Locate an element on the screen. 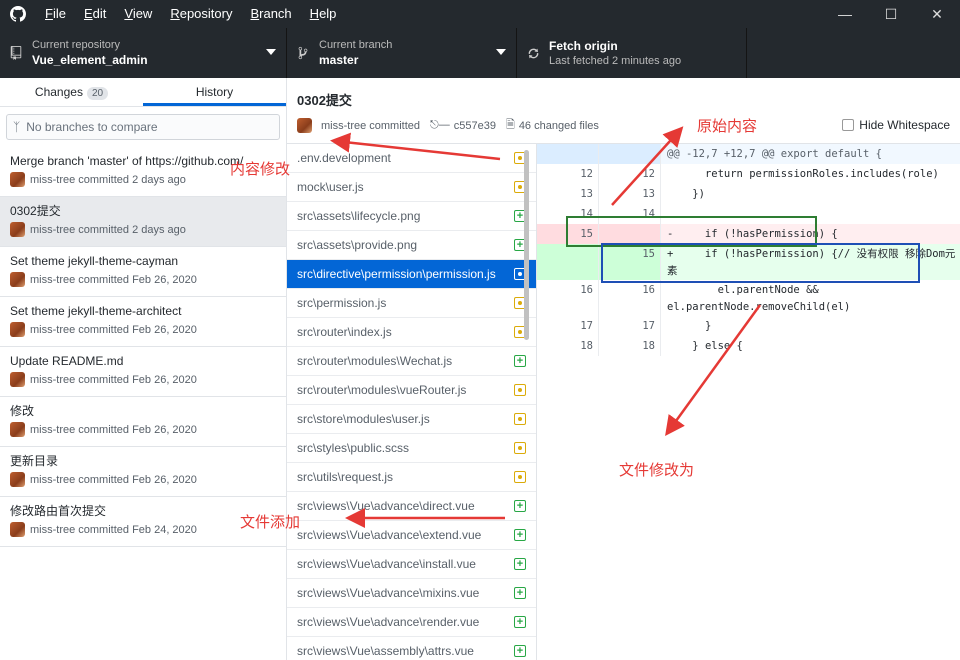  maximize-icon: ☐ is located at coordinates (891, 14).